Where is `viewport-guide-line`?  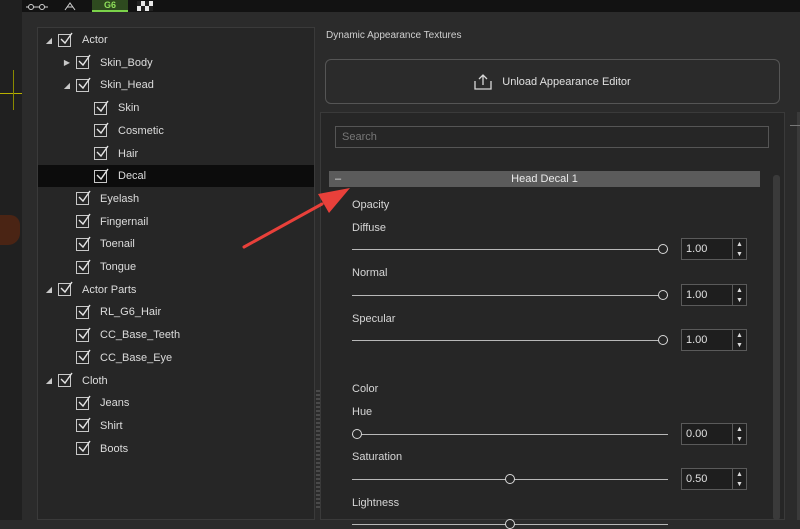
viewport-guide-line is located at coordinates (11, 93).